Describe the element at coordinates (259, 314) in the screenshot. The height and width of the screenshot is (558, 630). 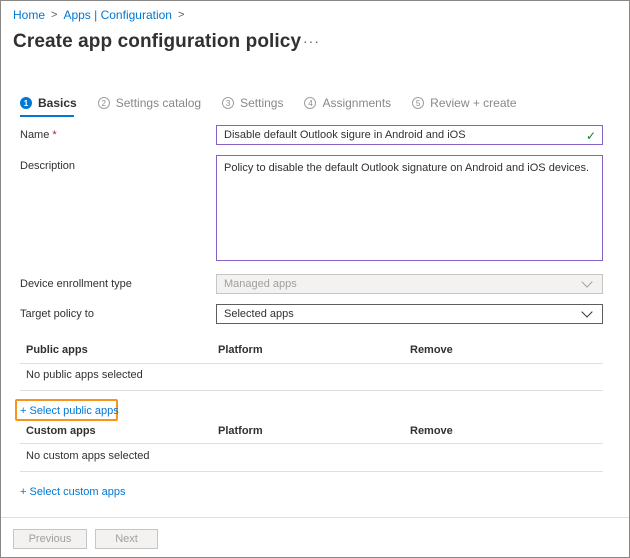
I see `target-policy-value: Selected apps` at that location.